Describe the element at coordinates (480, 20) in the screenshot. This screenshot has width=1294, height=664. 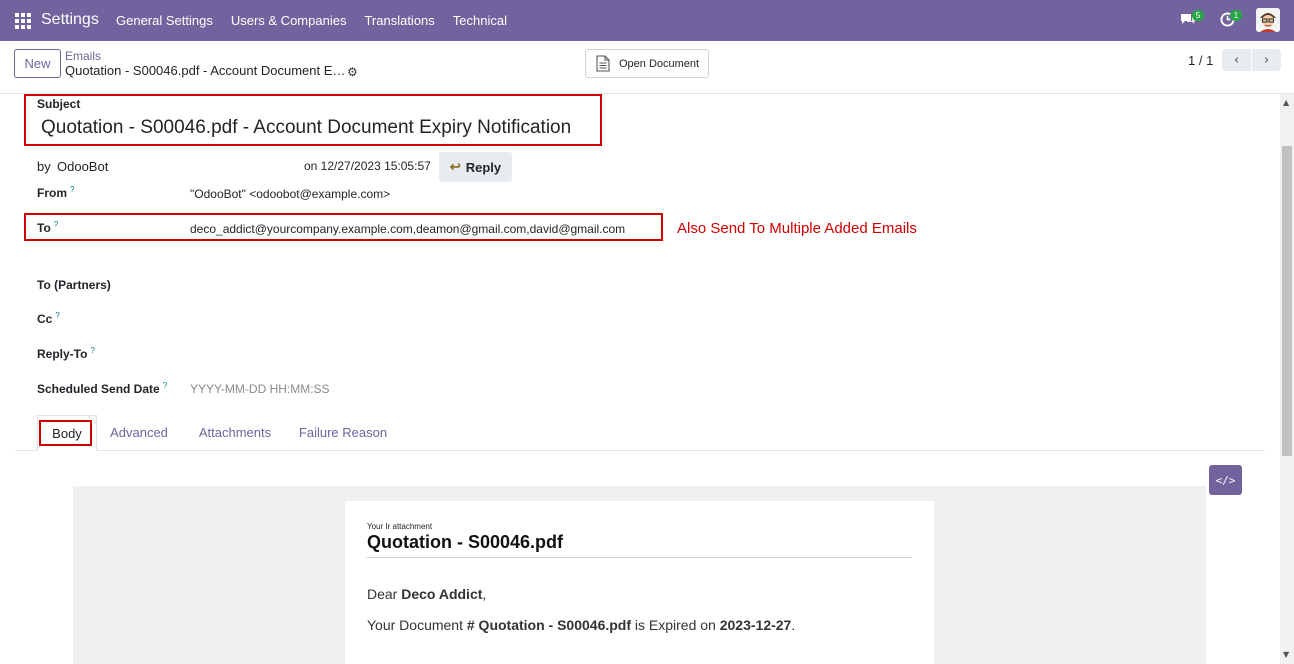
I see `menu-technical: Technical` at that location.